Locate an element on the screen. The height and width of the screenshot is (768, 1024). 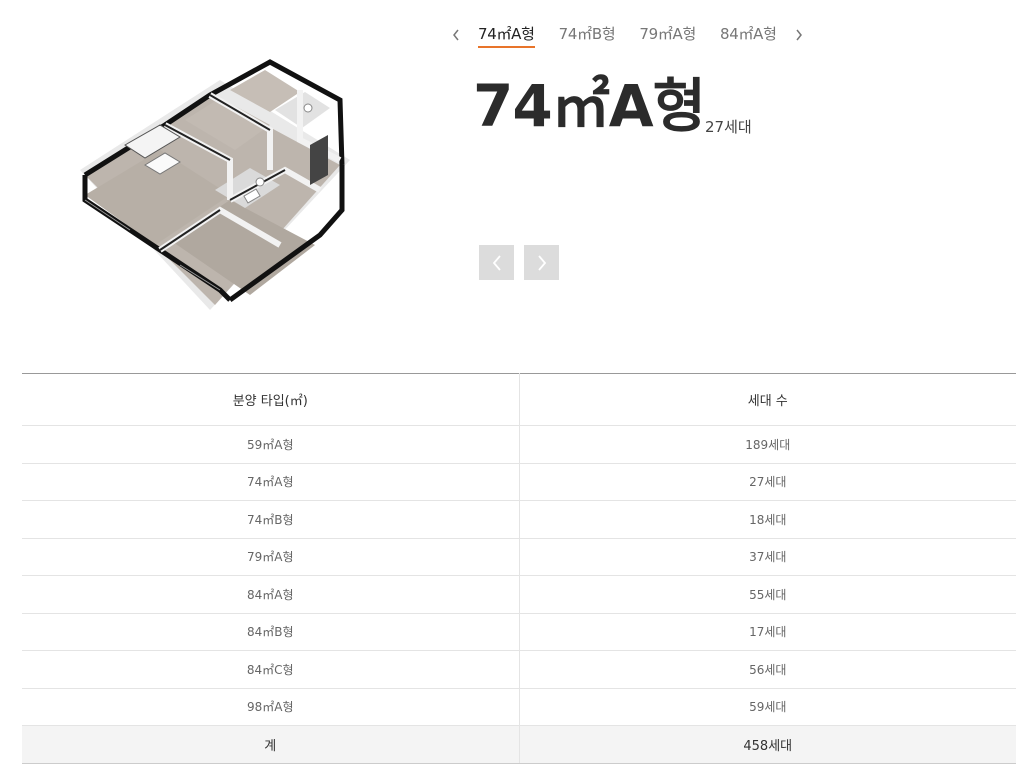
cell-type: 84㎡B형 is located at coordinates (271, 632).